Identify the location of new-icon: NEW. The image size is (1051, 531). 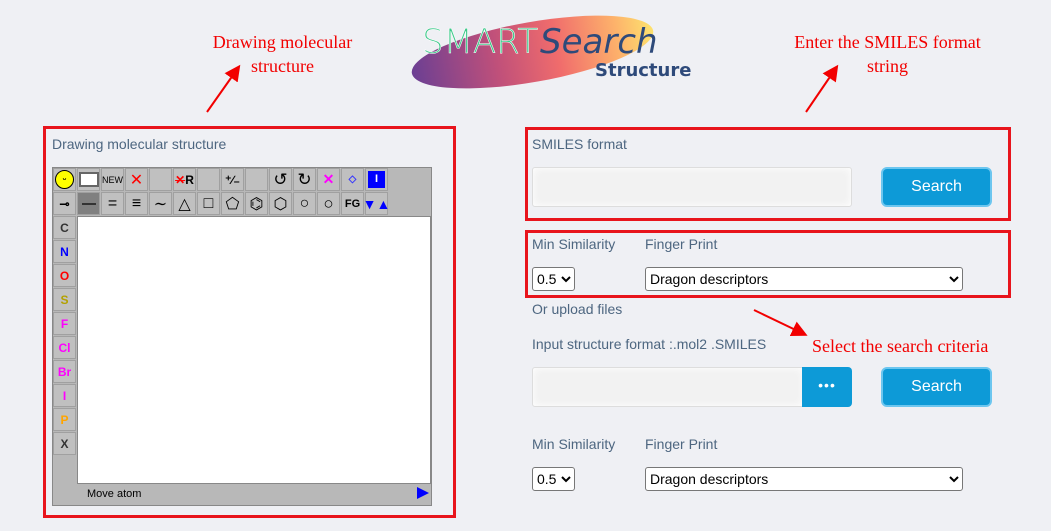
(112, 179).